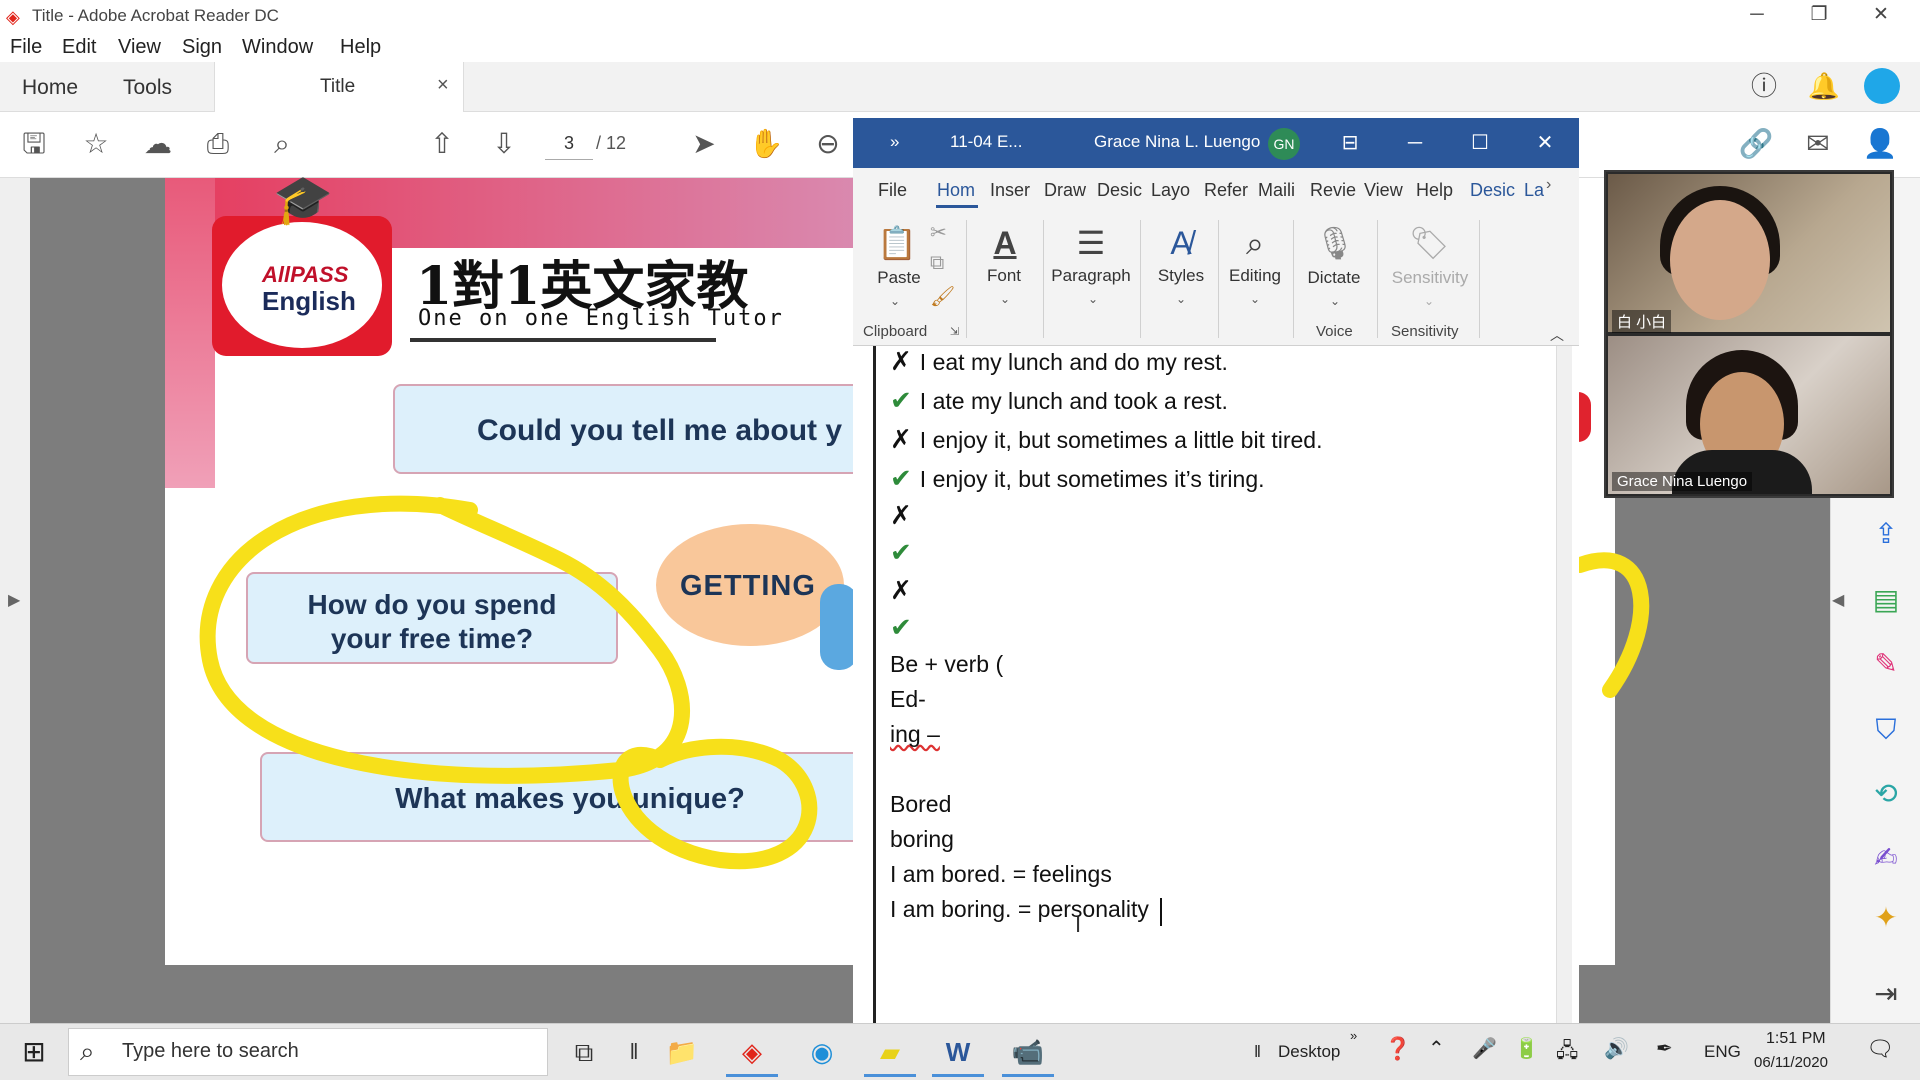 This screenshot has width=1920, height=1080. I want to click on sticky-notes-icon: ▰, so click(890, 1052).